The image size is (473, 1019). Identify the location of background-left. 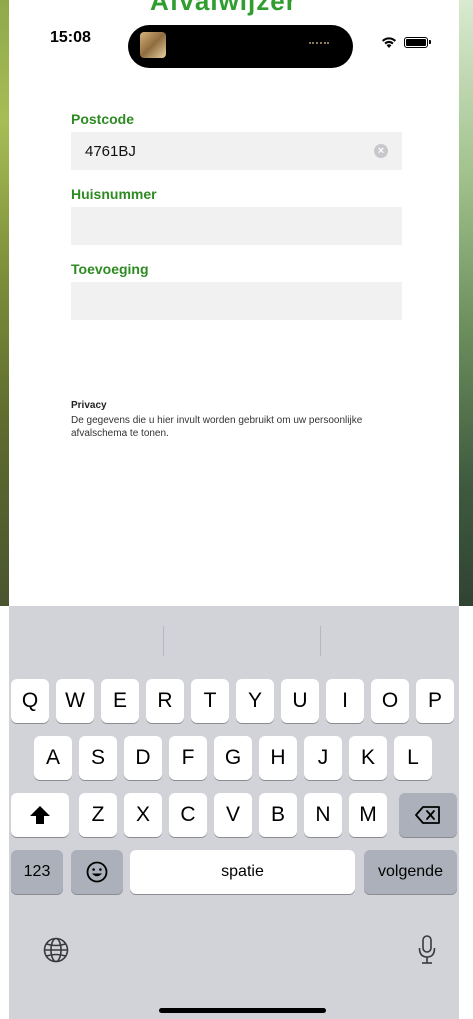
(4, 303).